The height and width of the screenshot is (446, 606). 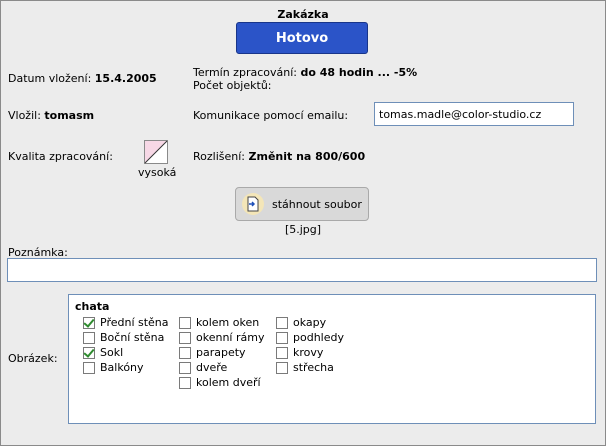 What do you see at coordinates (126, 352) in the screenshot?
I see `part-checkbox-row: Sokl` at bounding box center [126, 352].